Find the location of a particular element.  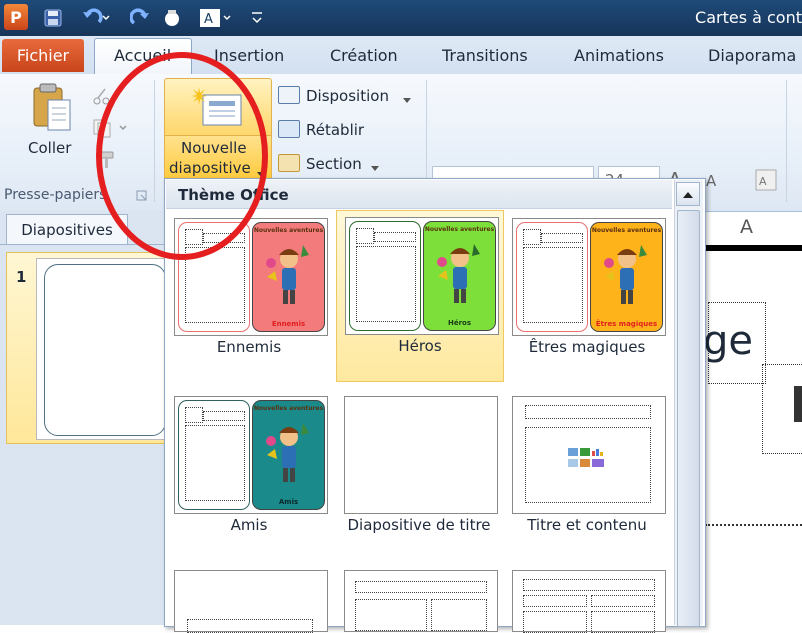

layout-button: Disposition is located at coordinates (347, 96).